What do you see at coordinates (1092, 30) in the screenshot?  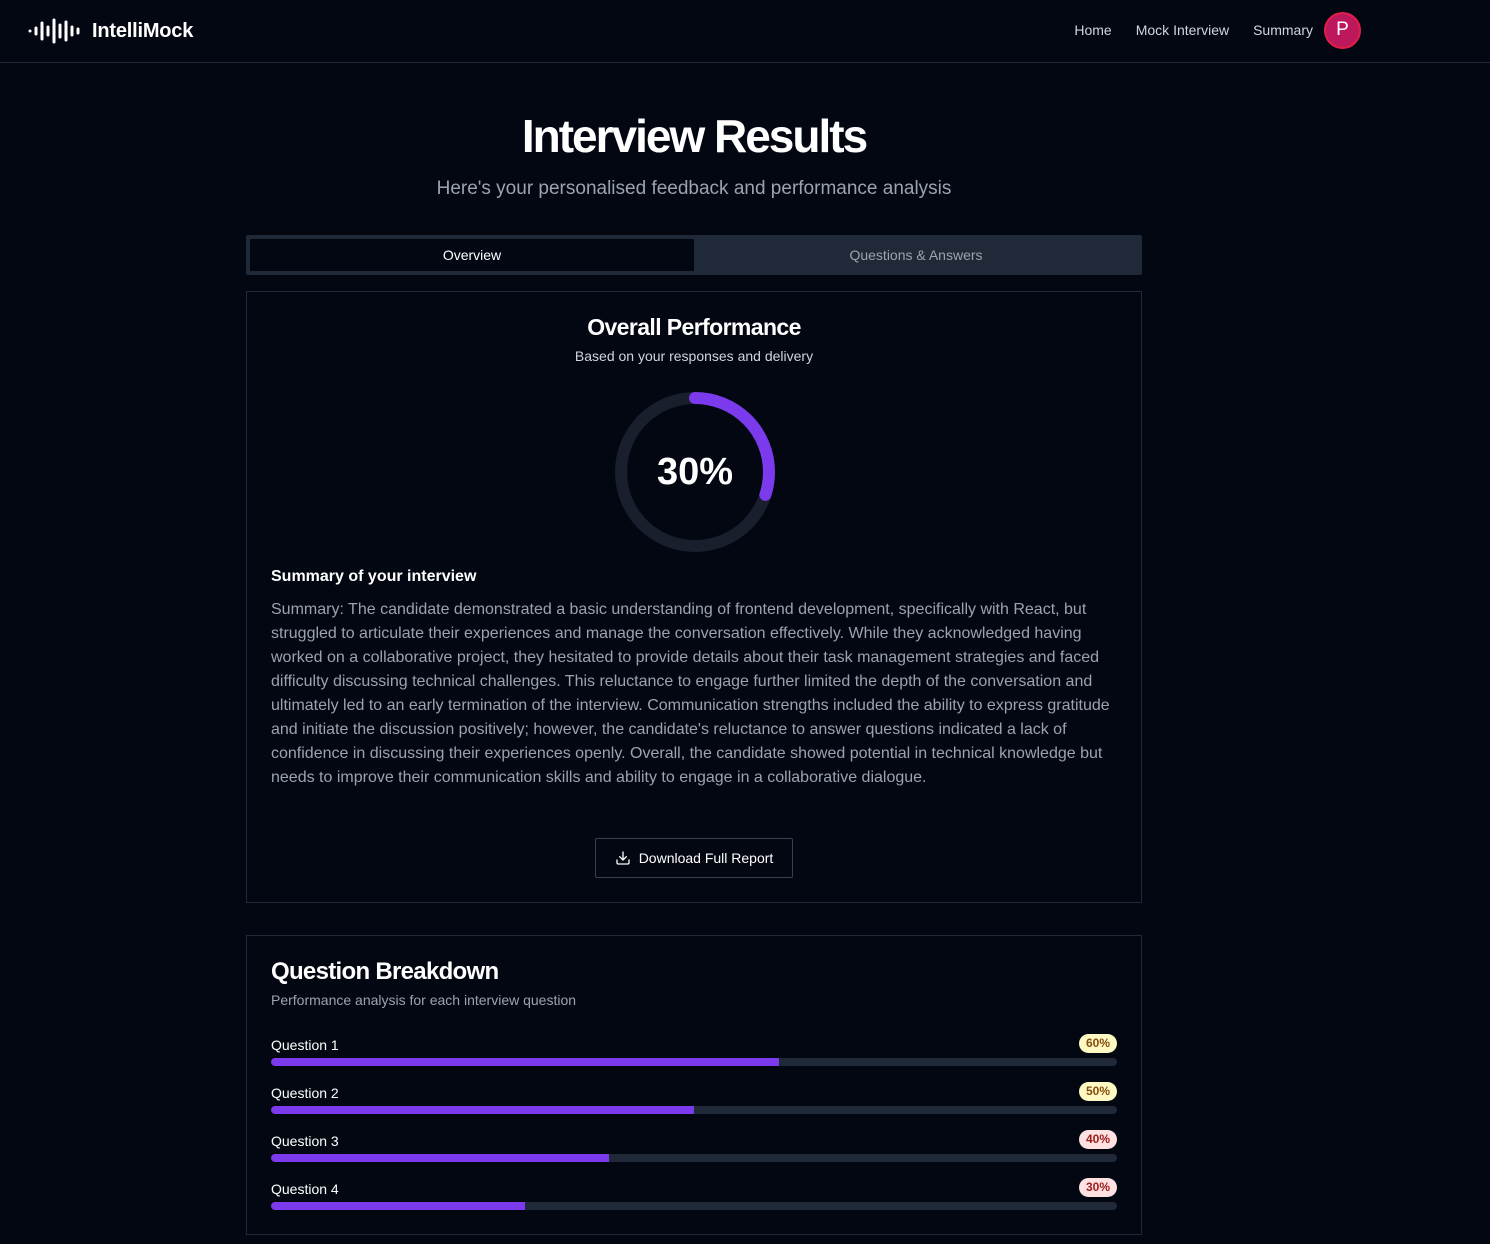 I see `nav-link-home: Home` at bounding box center [1092, 30].